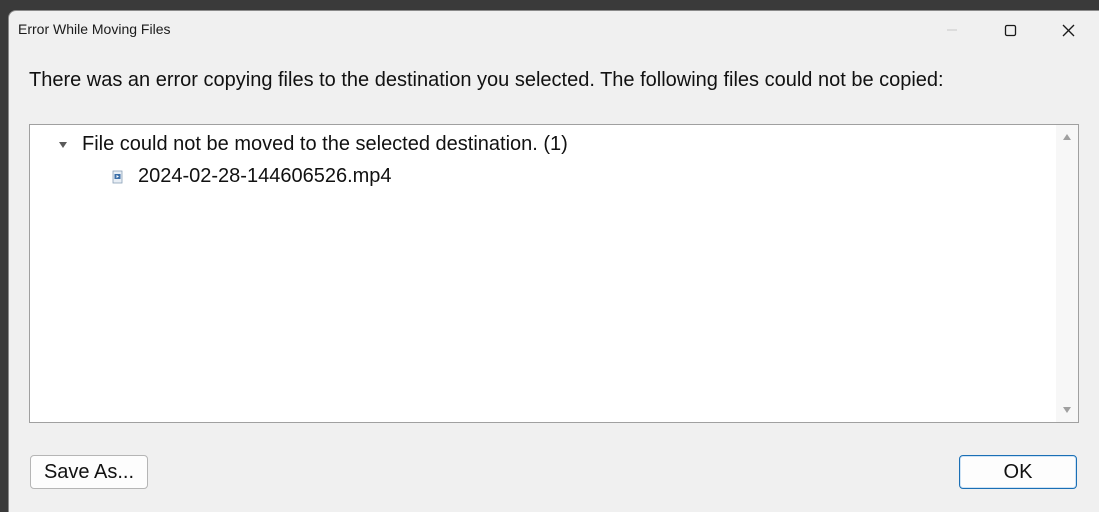 The image size is (1099, 512). I want to click on file-name: 2024-02-28-144606526.mp4, so click(265, 176).